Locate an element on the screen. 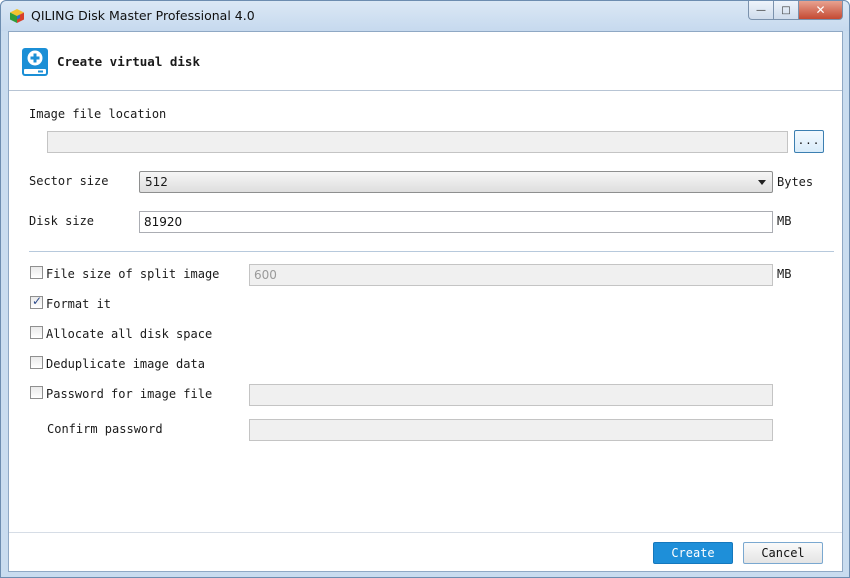 Image resolution: width=850 pixels, height=578 pixels. password-field is located at coordinates (511, 395).